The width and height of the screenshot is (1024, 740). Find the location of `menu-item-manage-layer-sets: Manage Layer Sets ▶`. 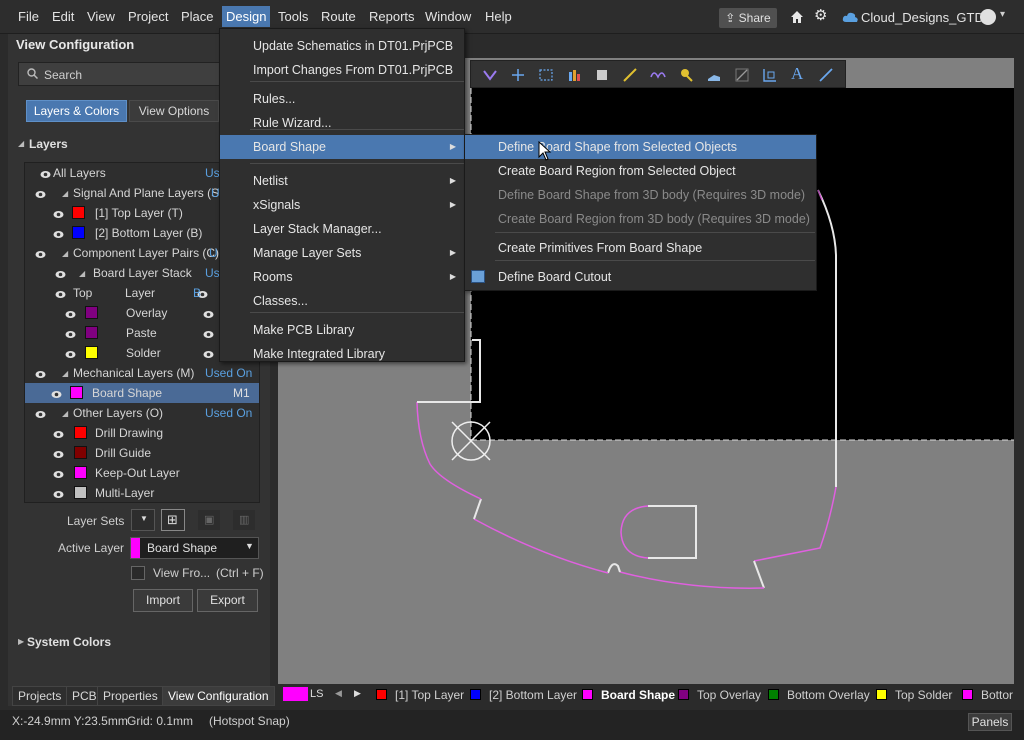

menu-item-manage-layer-sets: Manage Layer Sets ▶ is located at coordinates (342, 253).